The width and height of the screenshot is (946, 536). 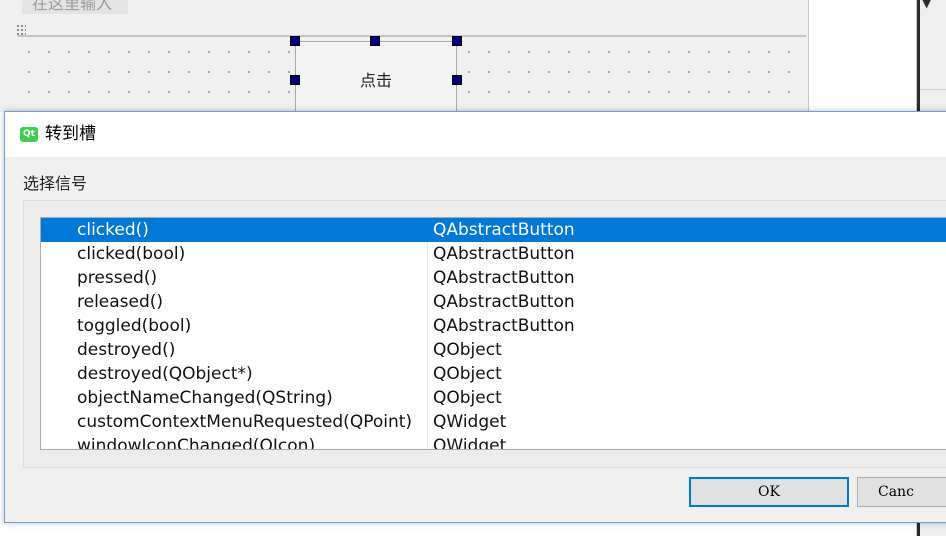 I want to click on cancel-button: Canc, so click(x=901, y=492).